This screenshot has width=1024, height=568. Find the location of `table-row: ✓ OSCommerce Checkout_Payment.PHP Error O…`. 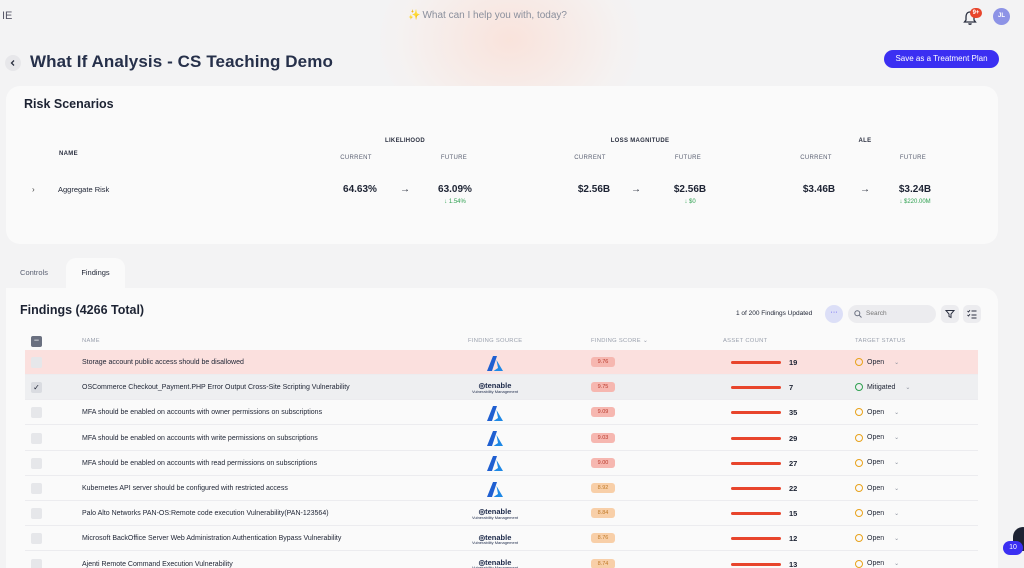

table-row: ✓ OSCommerce Checkout_Payment.PHP Error O… is located at coordinates (501, 388).